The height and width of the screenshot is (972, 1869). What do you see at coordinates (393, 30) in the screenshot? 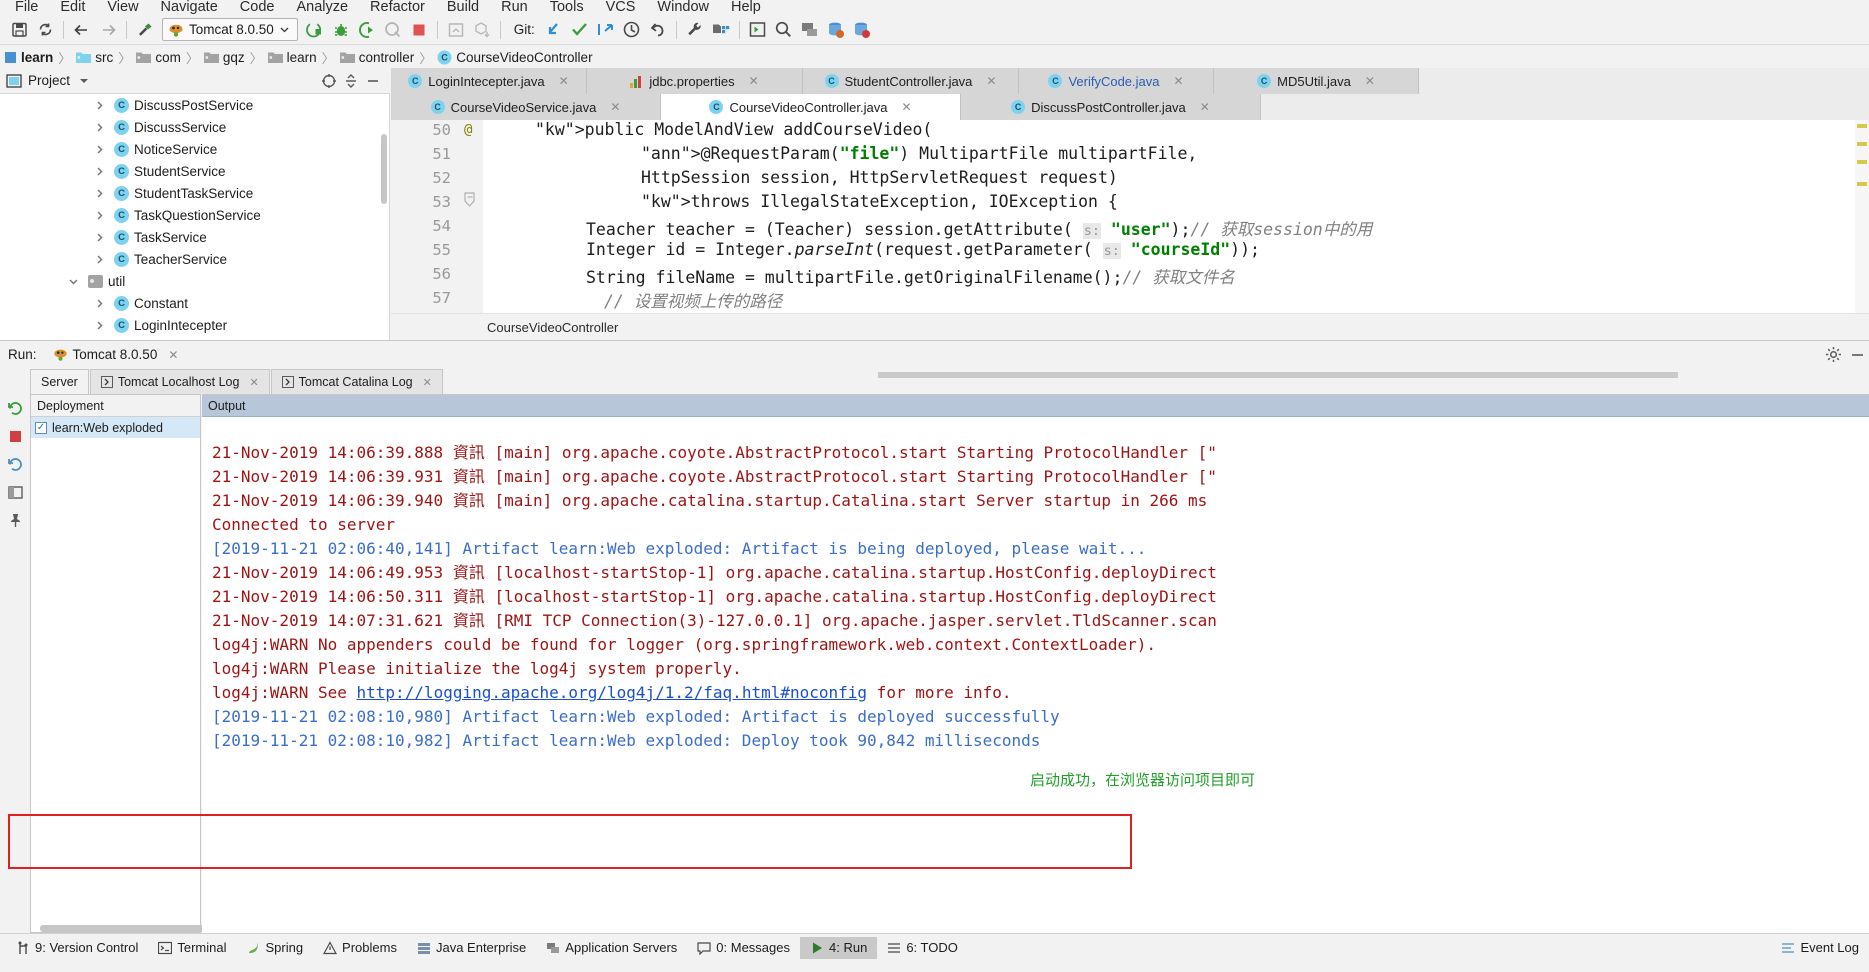
I see `profile-icon` at bounding box center [393, 30].